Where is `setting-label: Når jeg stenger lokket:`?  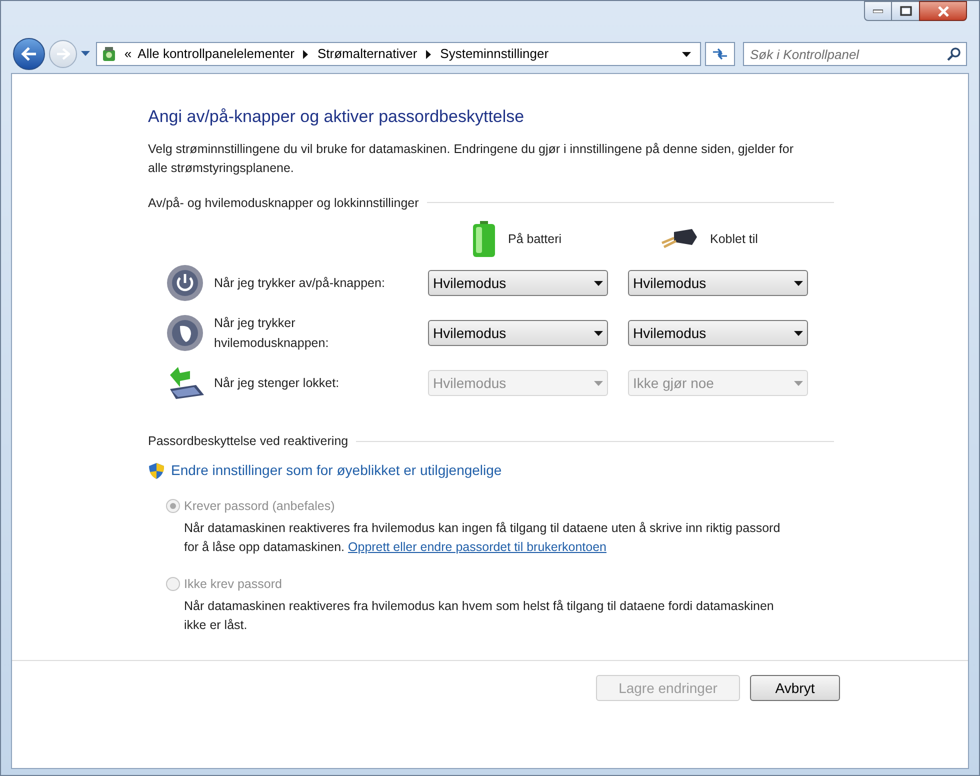
setting-label: Når jeg stenger lokket: is located at coordinates (277, 383).